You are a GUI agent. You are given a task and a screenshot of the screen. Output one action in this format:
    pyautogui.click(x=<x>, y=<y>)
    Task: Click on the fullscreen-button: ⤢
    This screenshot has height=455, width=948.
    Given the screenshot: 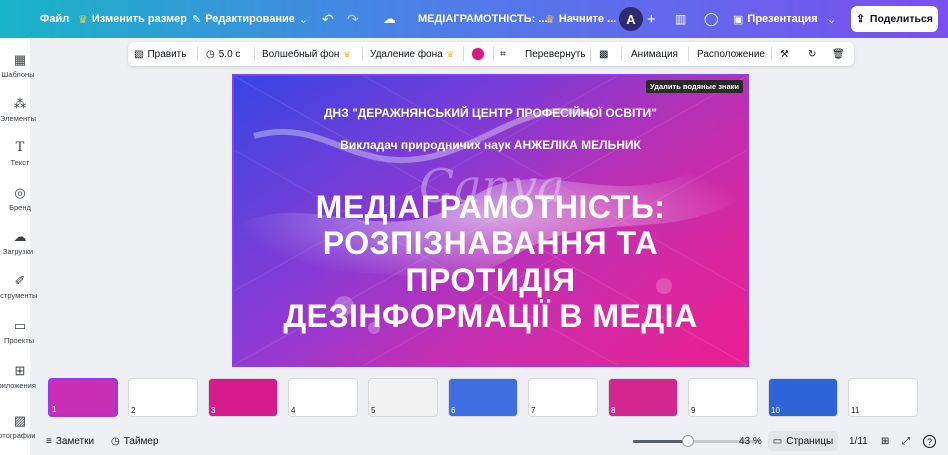 What is the action you would take?
    pyautogui.click(x=906, y=441)
    